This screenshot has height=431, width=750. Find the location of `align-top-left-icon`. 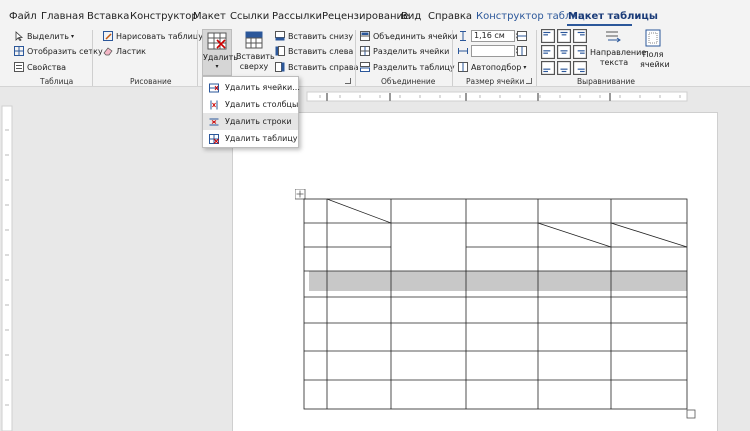

align-top-left-icon is located at coordinates (548, 36).